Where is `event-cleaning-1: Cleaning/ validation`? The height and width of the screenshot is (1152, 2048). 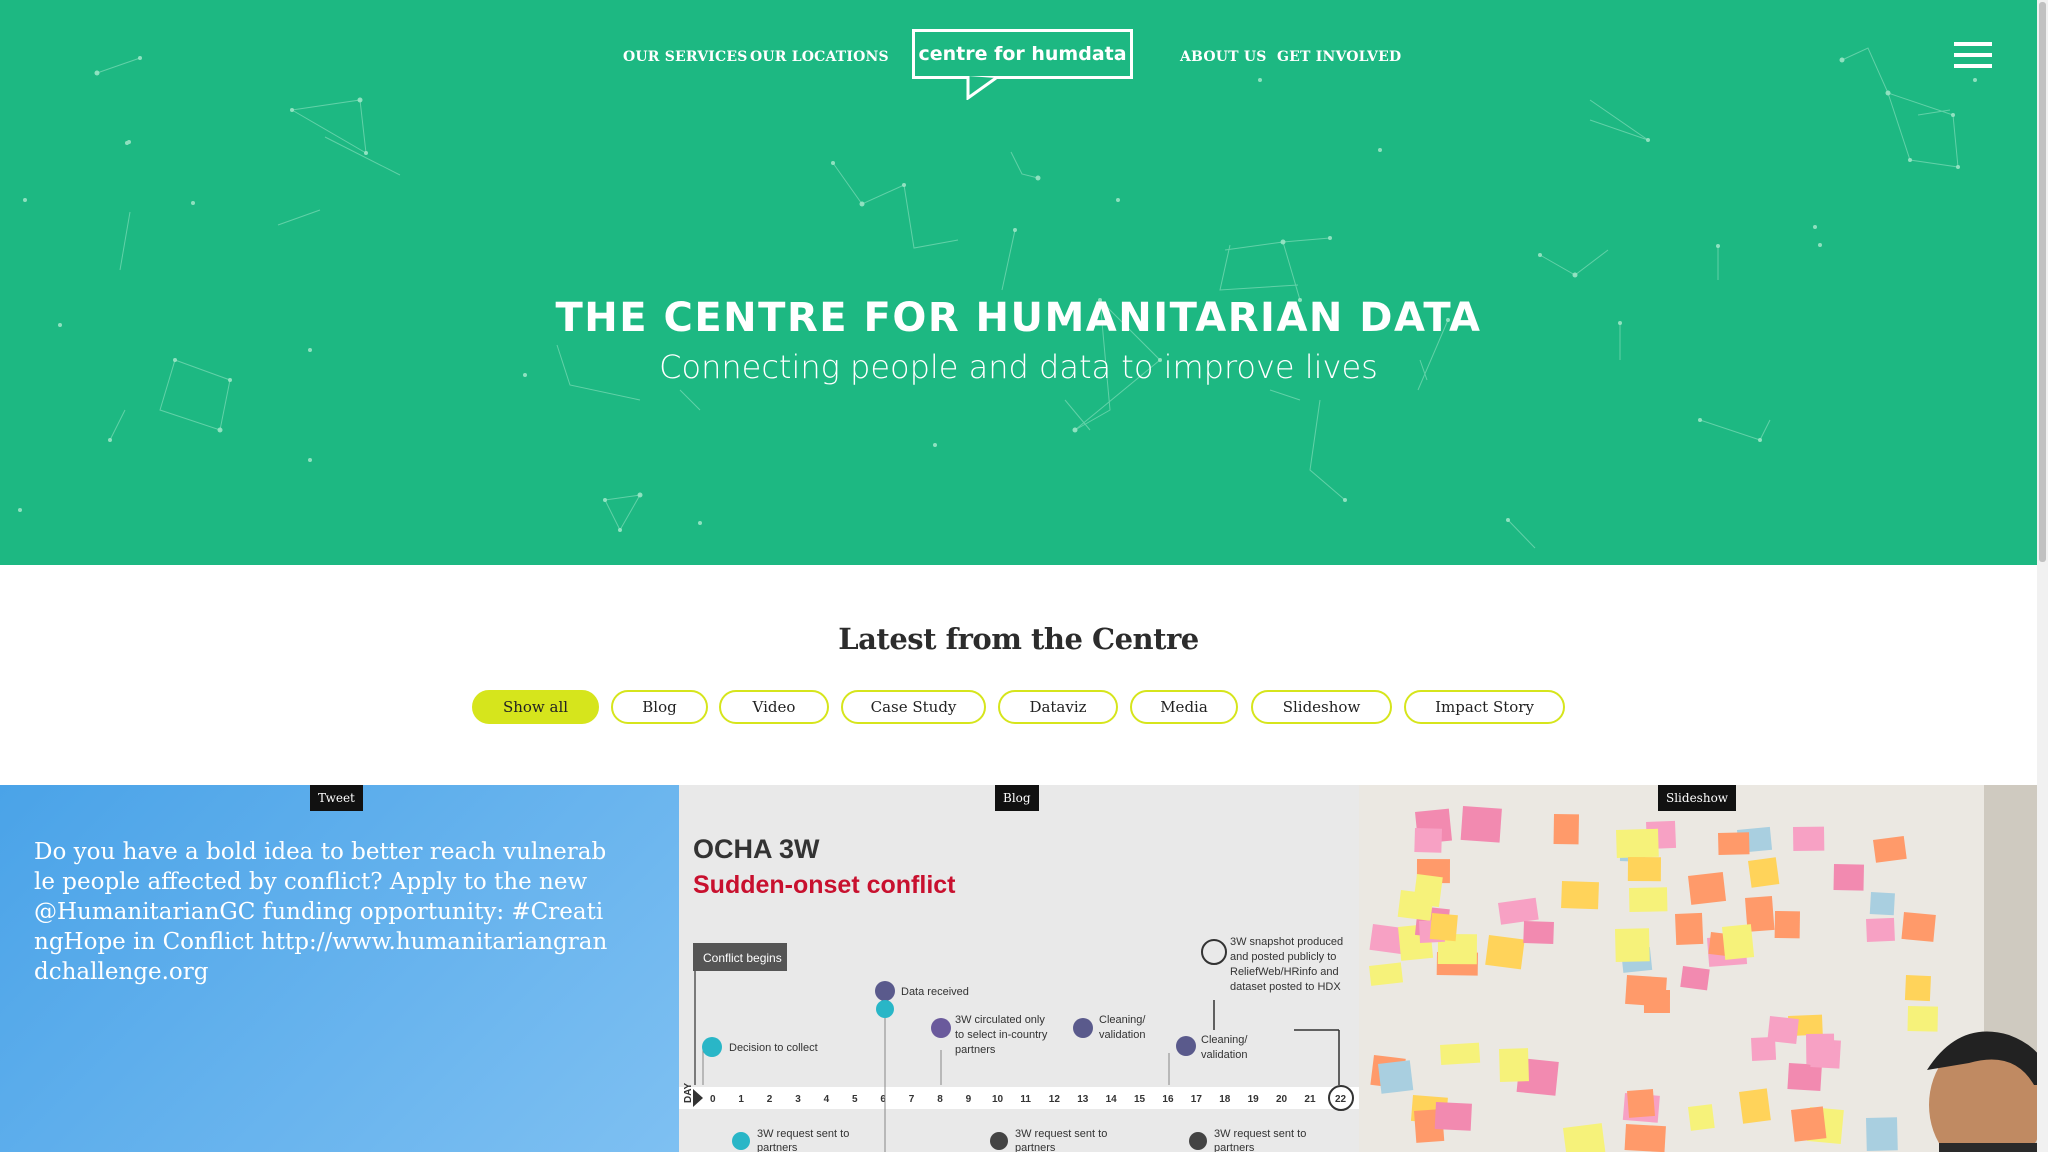 event-cleaning-1: Cleaning/ validation is located at coordinates (1122, 1027).